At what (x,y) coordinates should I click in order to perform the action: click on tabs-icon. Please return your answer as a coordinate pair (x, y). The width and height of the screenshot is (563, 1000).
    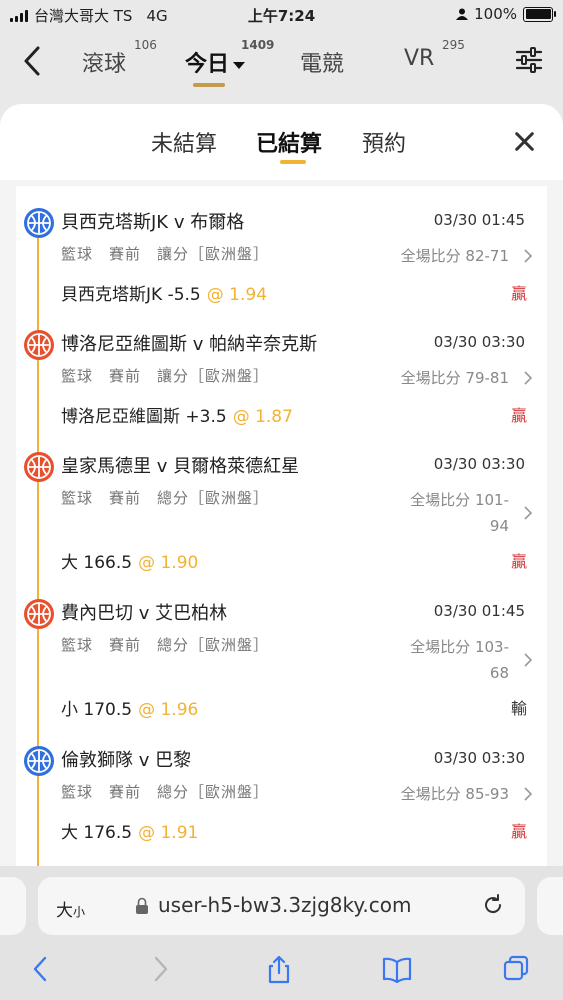
    Looking at the image, I should click on (516, 969).